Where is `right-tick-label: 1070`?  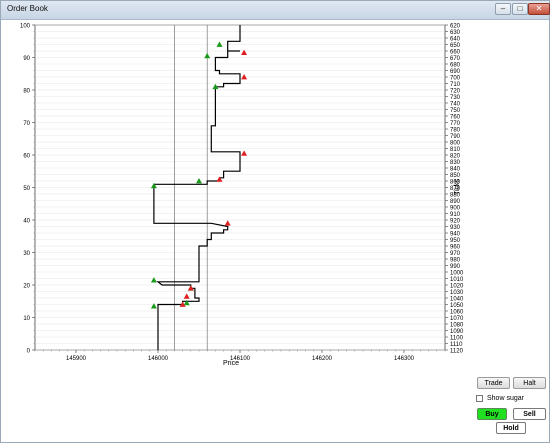
right-tick-label: 1070 is located at coordinates (457, 319).